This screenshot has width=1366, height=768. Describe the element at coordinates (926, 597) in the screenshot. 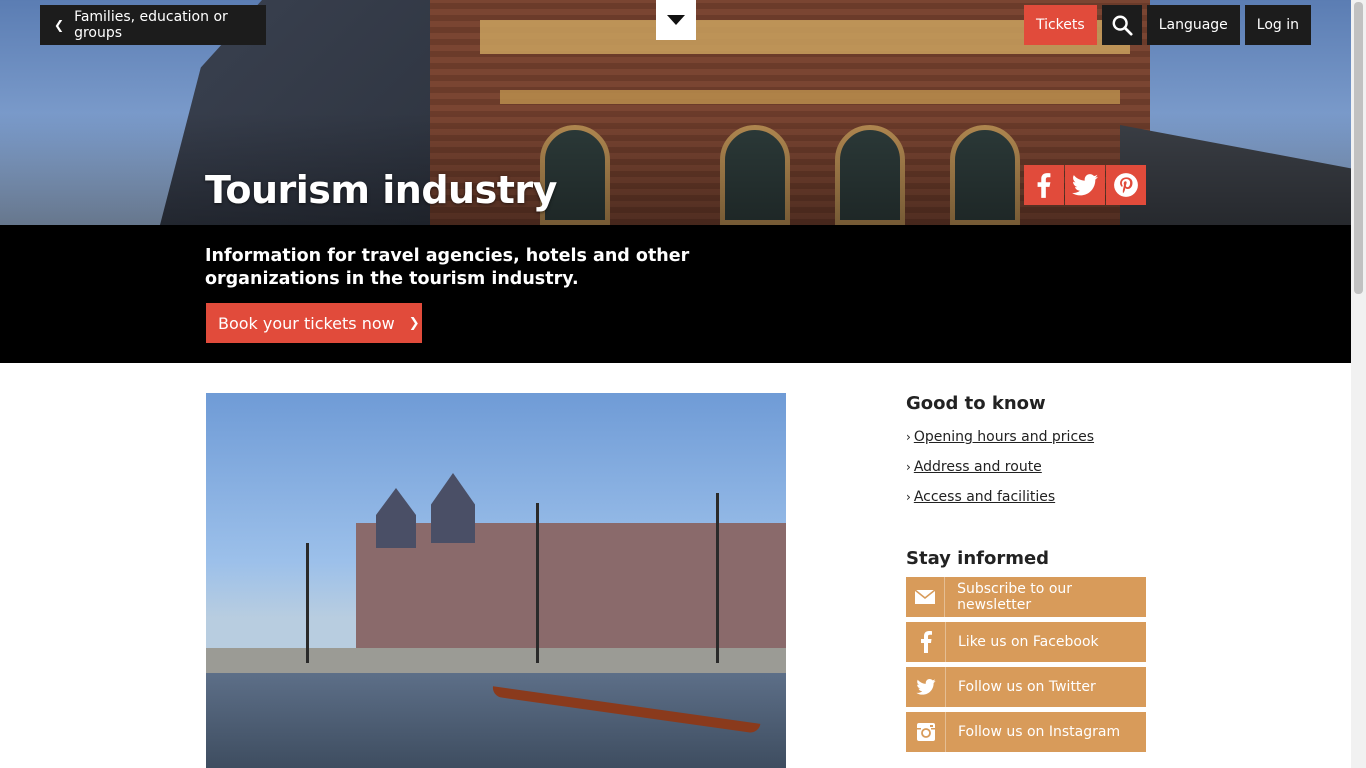

I see `mail-icon` at that location.